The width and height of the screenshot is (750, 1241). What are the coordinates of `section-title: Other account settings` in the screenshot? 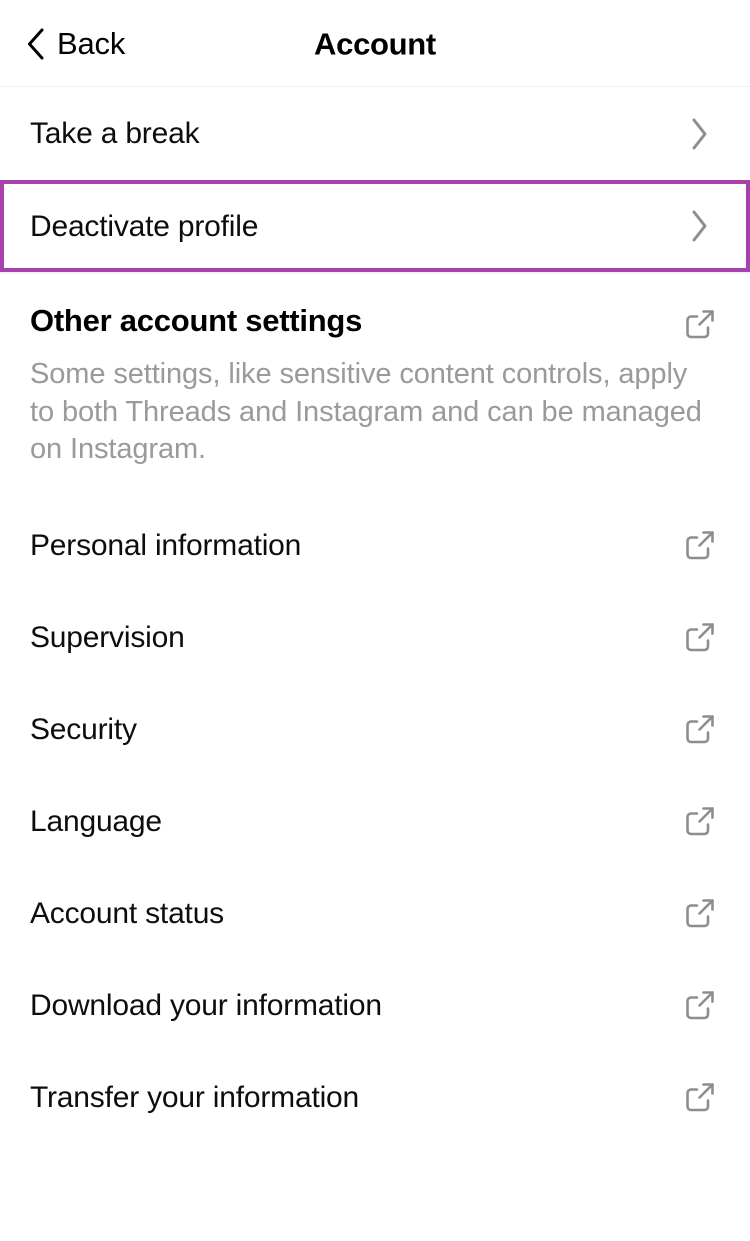 It's located at (196, 320).